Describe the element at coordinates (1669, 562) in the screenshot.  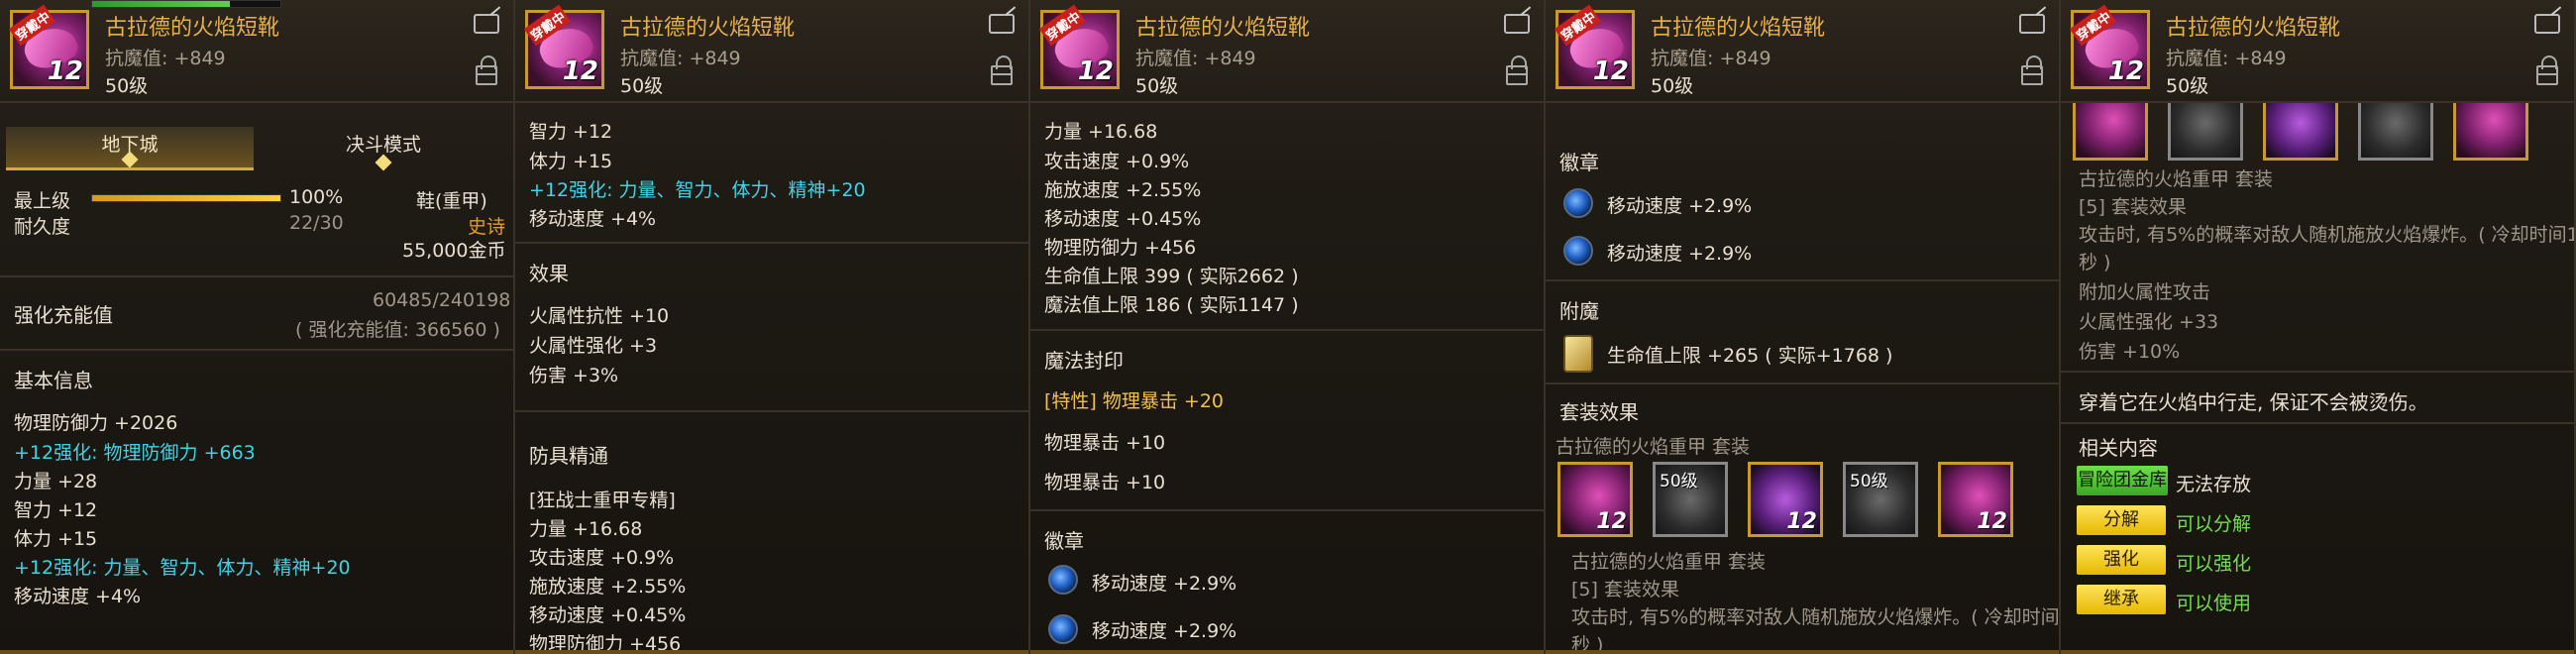
I see `set-name: 古拉德的火焰重甲 套装` at that location.